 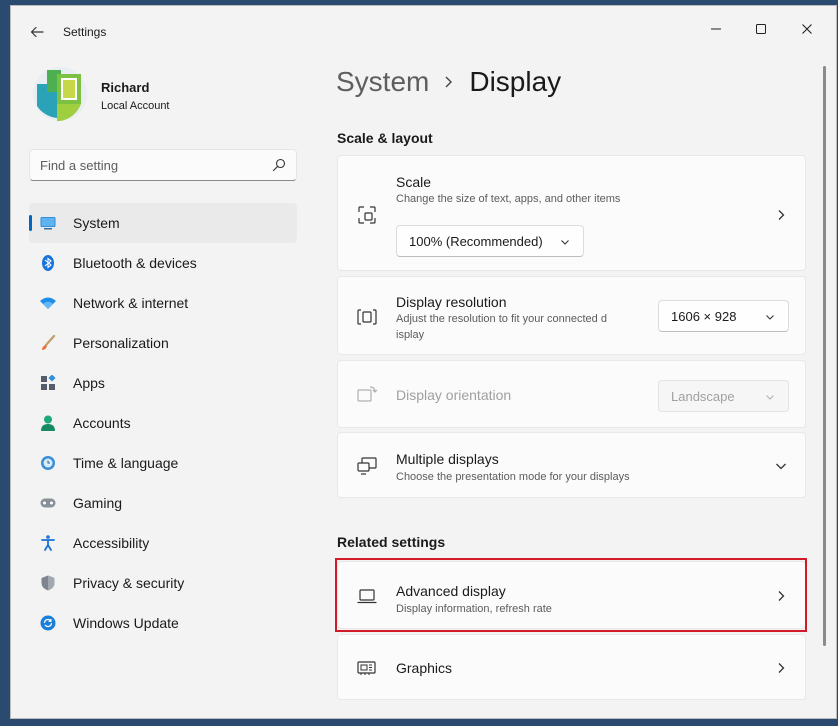 I want to click on sidebar-item-label: Apps, so click(x=89, y=383).